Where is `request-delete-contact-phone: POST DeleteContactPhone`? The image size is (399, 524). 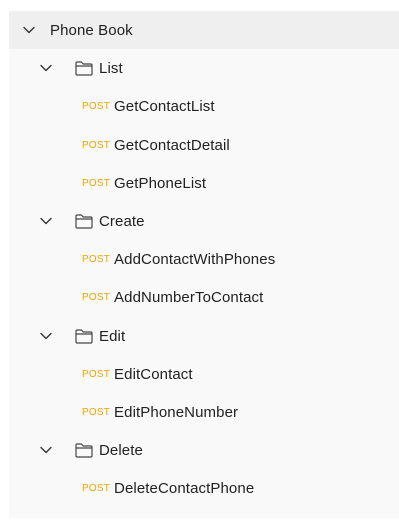
request-delete-contact-phone: POST DeleteContactPhone is located at coordinates (204, 488).